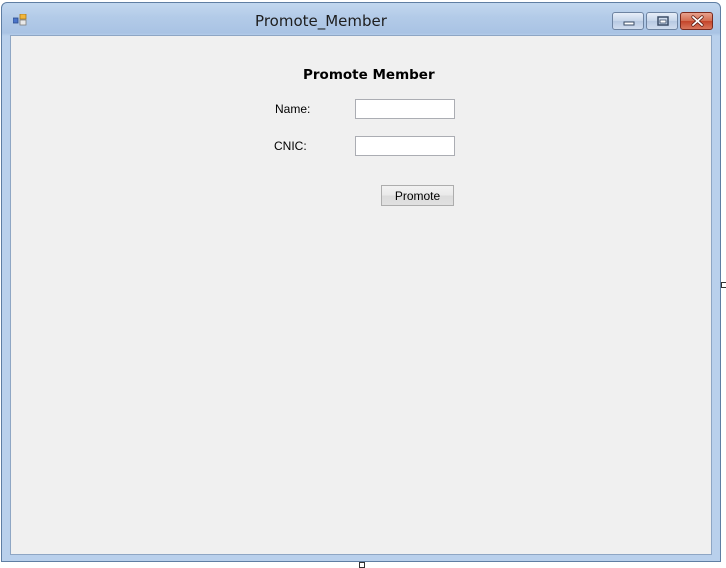 The width and height of the screenshot is (726, 568). What do you see at coordinates (629, 23) in the screenshot?
I see `minimize-icon` at bounding box center [629, 23].